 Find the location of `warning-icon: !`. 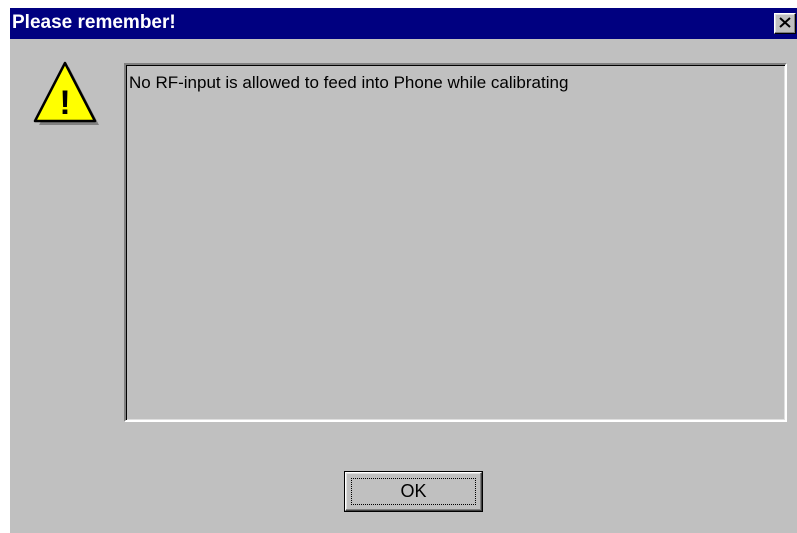

warning-icon: ! is located at coordinates (66, 93).